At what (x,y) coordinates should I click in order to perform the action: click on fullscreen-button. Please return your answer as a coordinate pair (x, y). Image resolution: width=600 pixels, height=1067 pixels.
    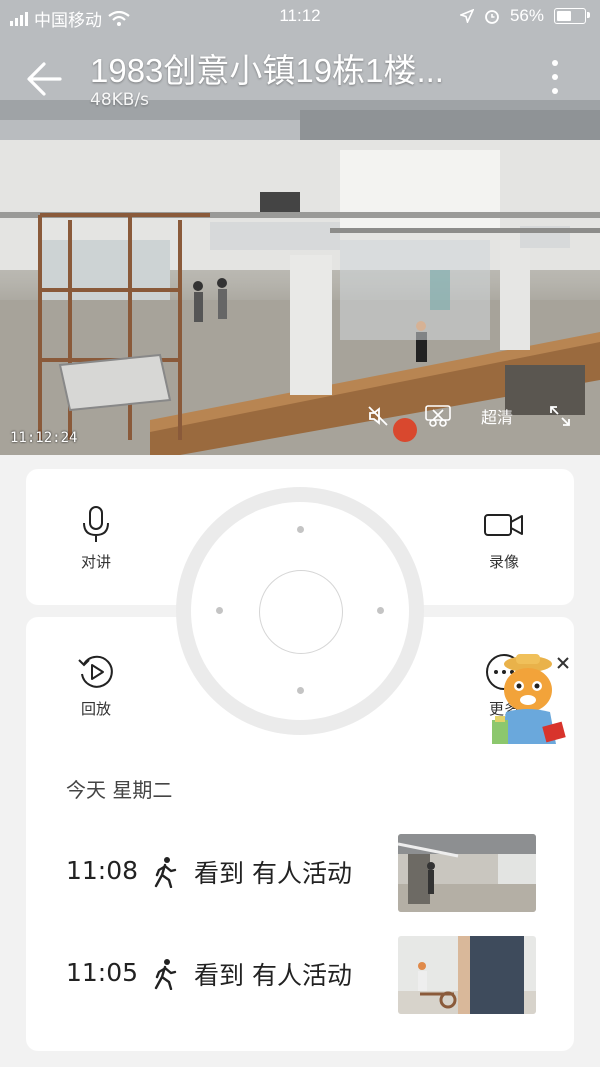
    Looking at the image, I should click on (560, 416).